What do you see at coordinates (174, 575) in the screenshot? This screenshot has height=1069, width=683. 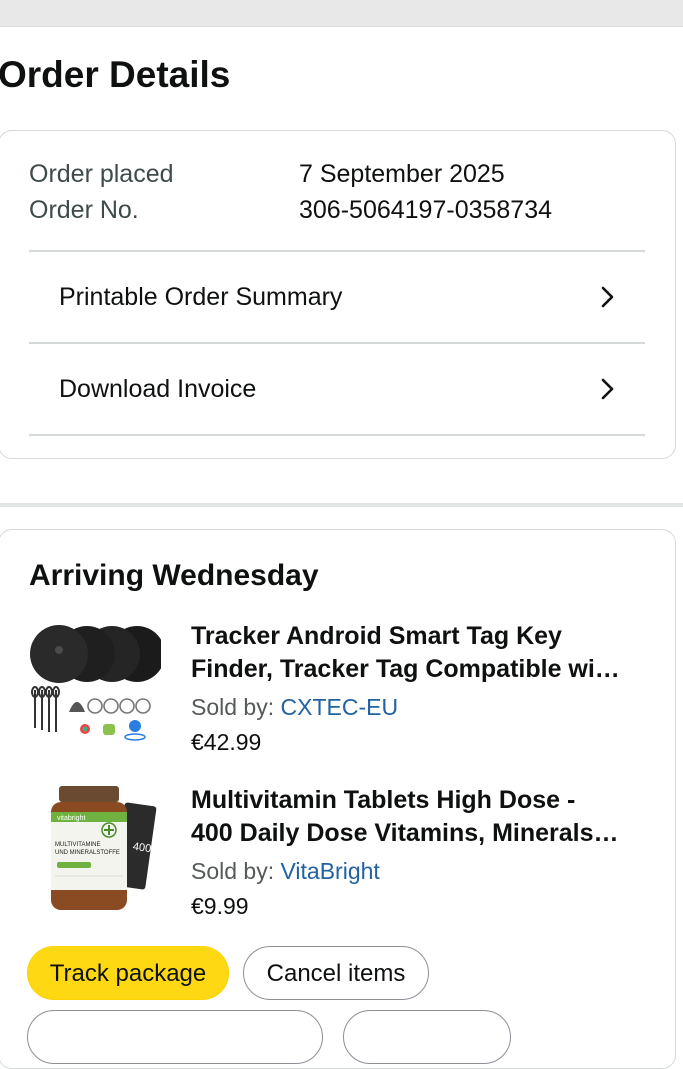 I see `delivery-status-heading: Arriving Wednesday` at bounding box center [174, 575].